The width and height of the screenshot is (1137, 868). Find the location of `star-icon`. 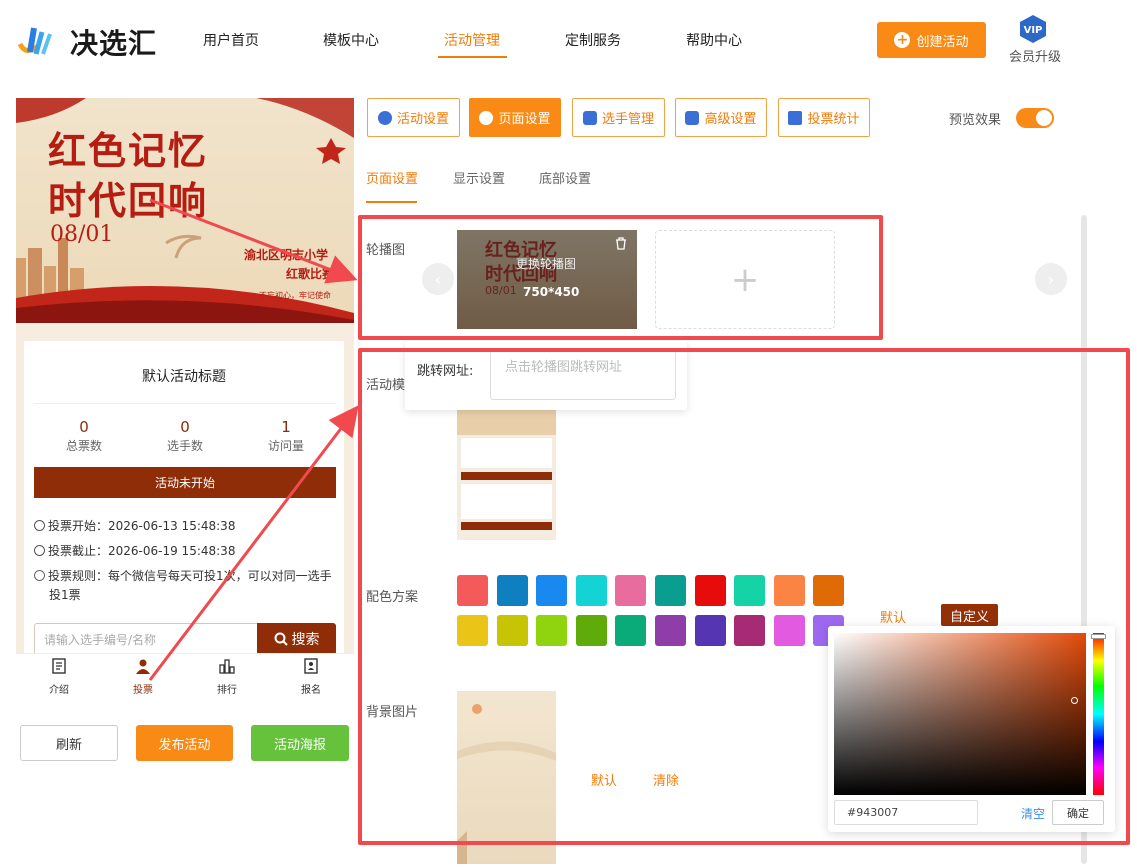

star-icon is located at coordinates (384, 117).